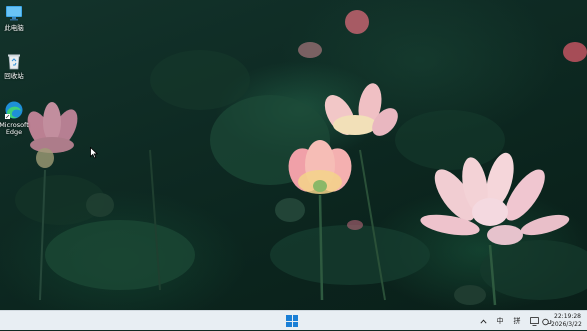 Image resolution: width=587 pixels, height=331 pixels. I want to click on desktop-icon-this-pc: 此电脑, so click(15, 17).